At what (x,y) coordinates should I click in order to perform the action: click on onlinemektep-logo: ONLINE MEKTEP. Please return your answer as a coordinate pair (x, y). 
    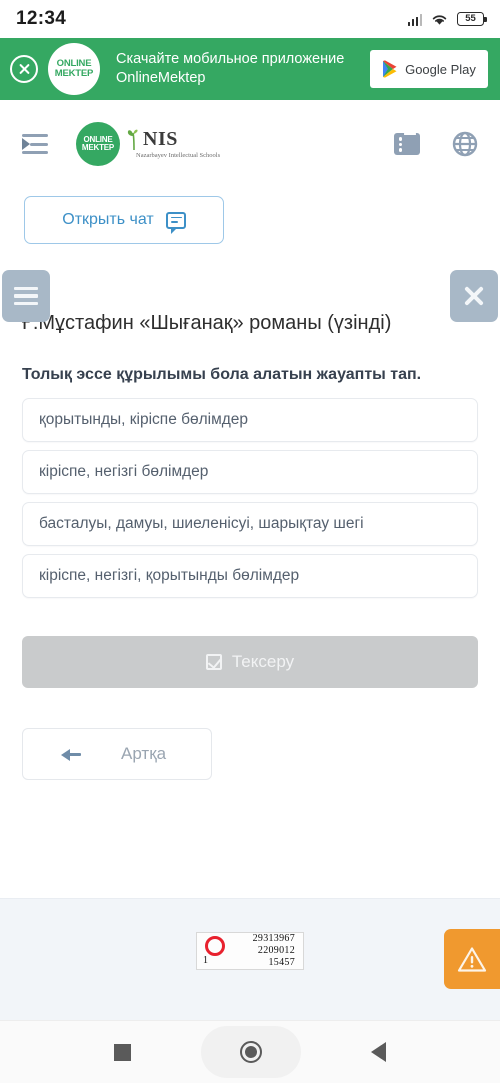
    Looking at the image, I should click on (98, 144).